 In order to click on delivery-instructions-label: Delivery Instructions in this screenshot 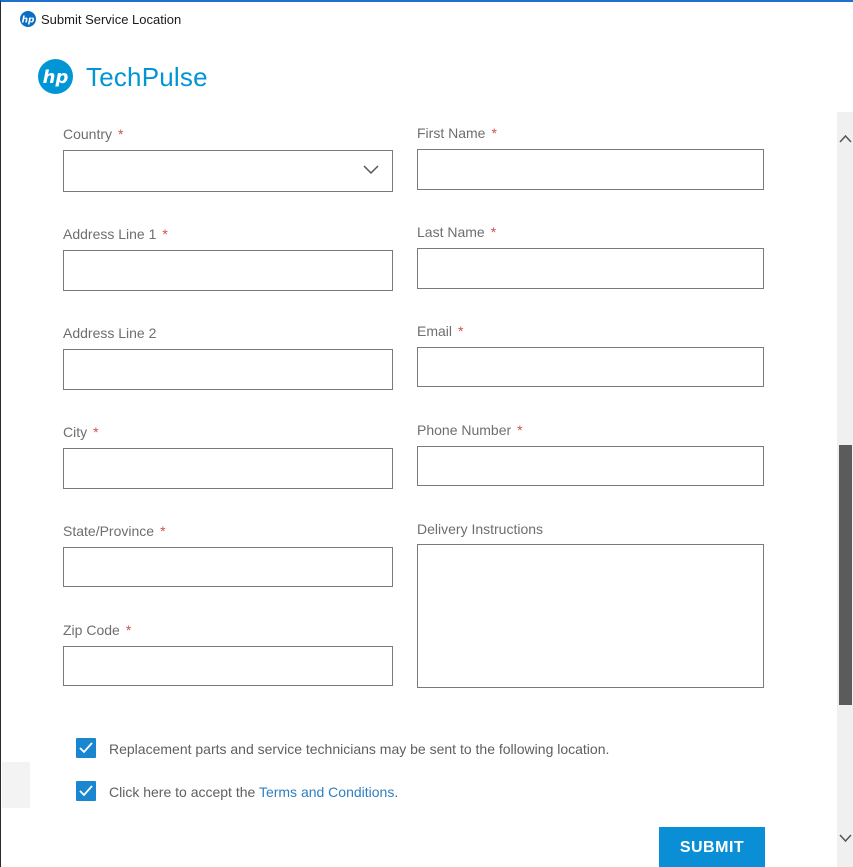, I will do `click(480, 529)`.